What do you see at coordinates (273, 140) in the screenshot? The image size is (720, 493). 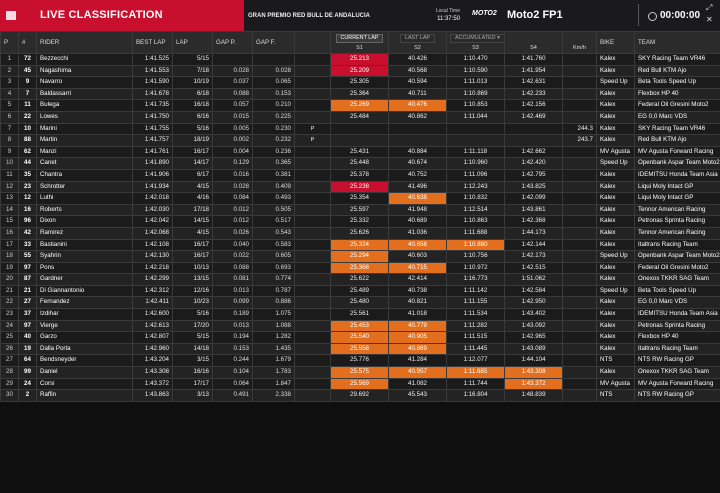 I see `gap-first-cell: 0.232` at bounding box center [273, 140].